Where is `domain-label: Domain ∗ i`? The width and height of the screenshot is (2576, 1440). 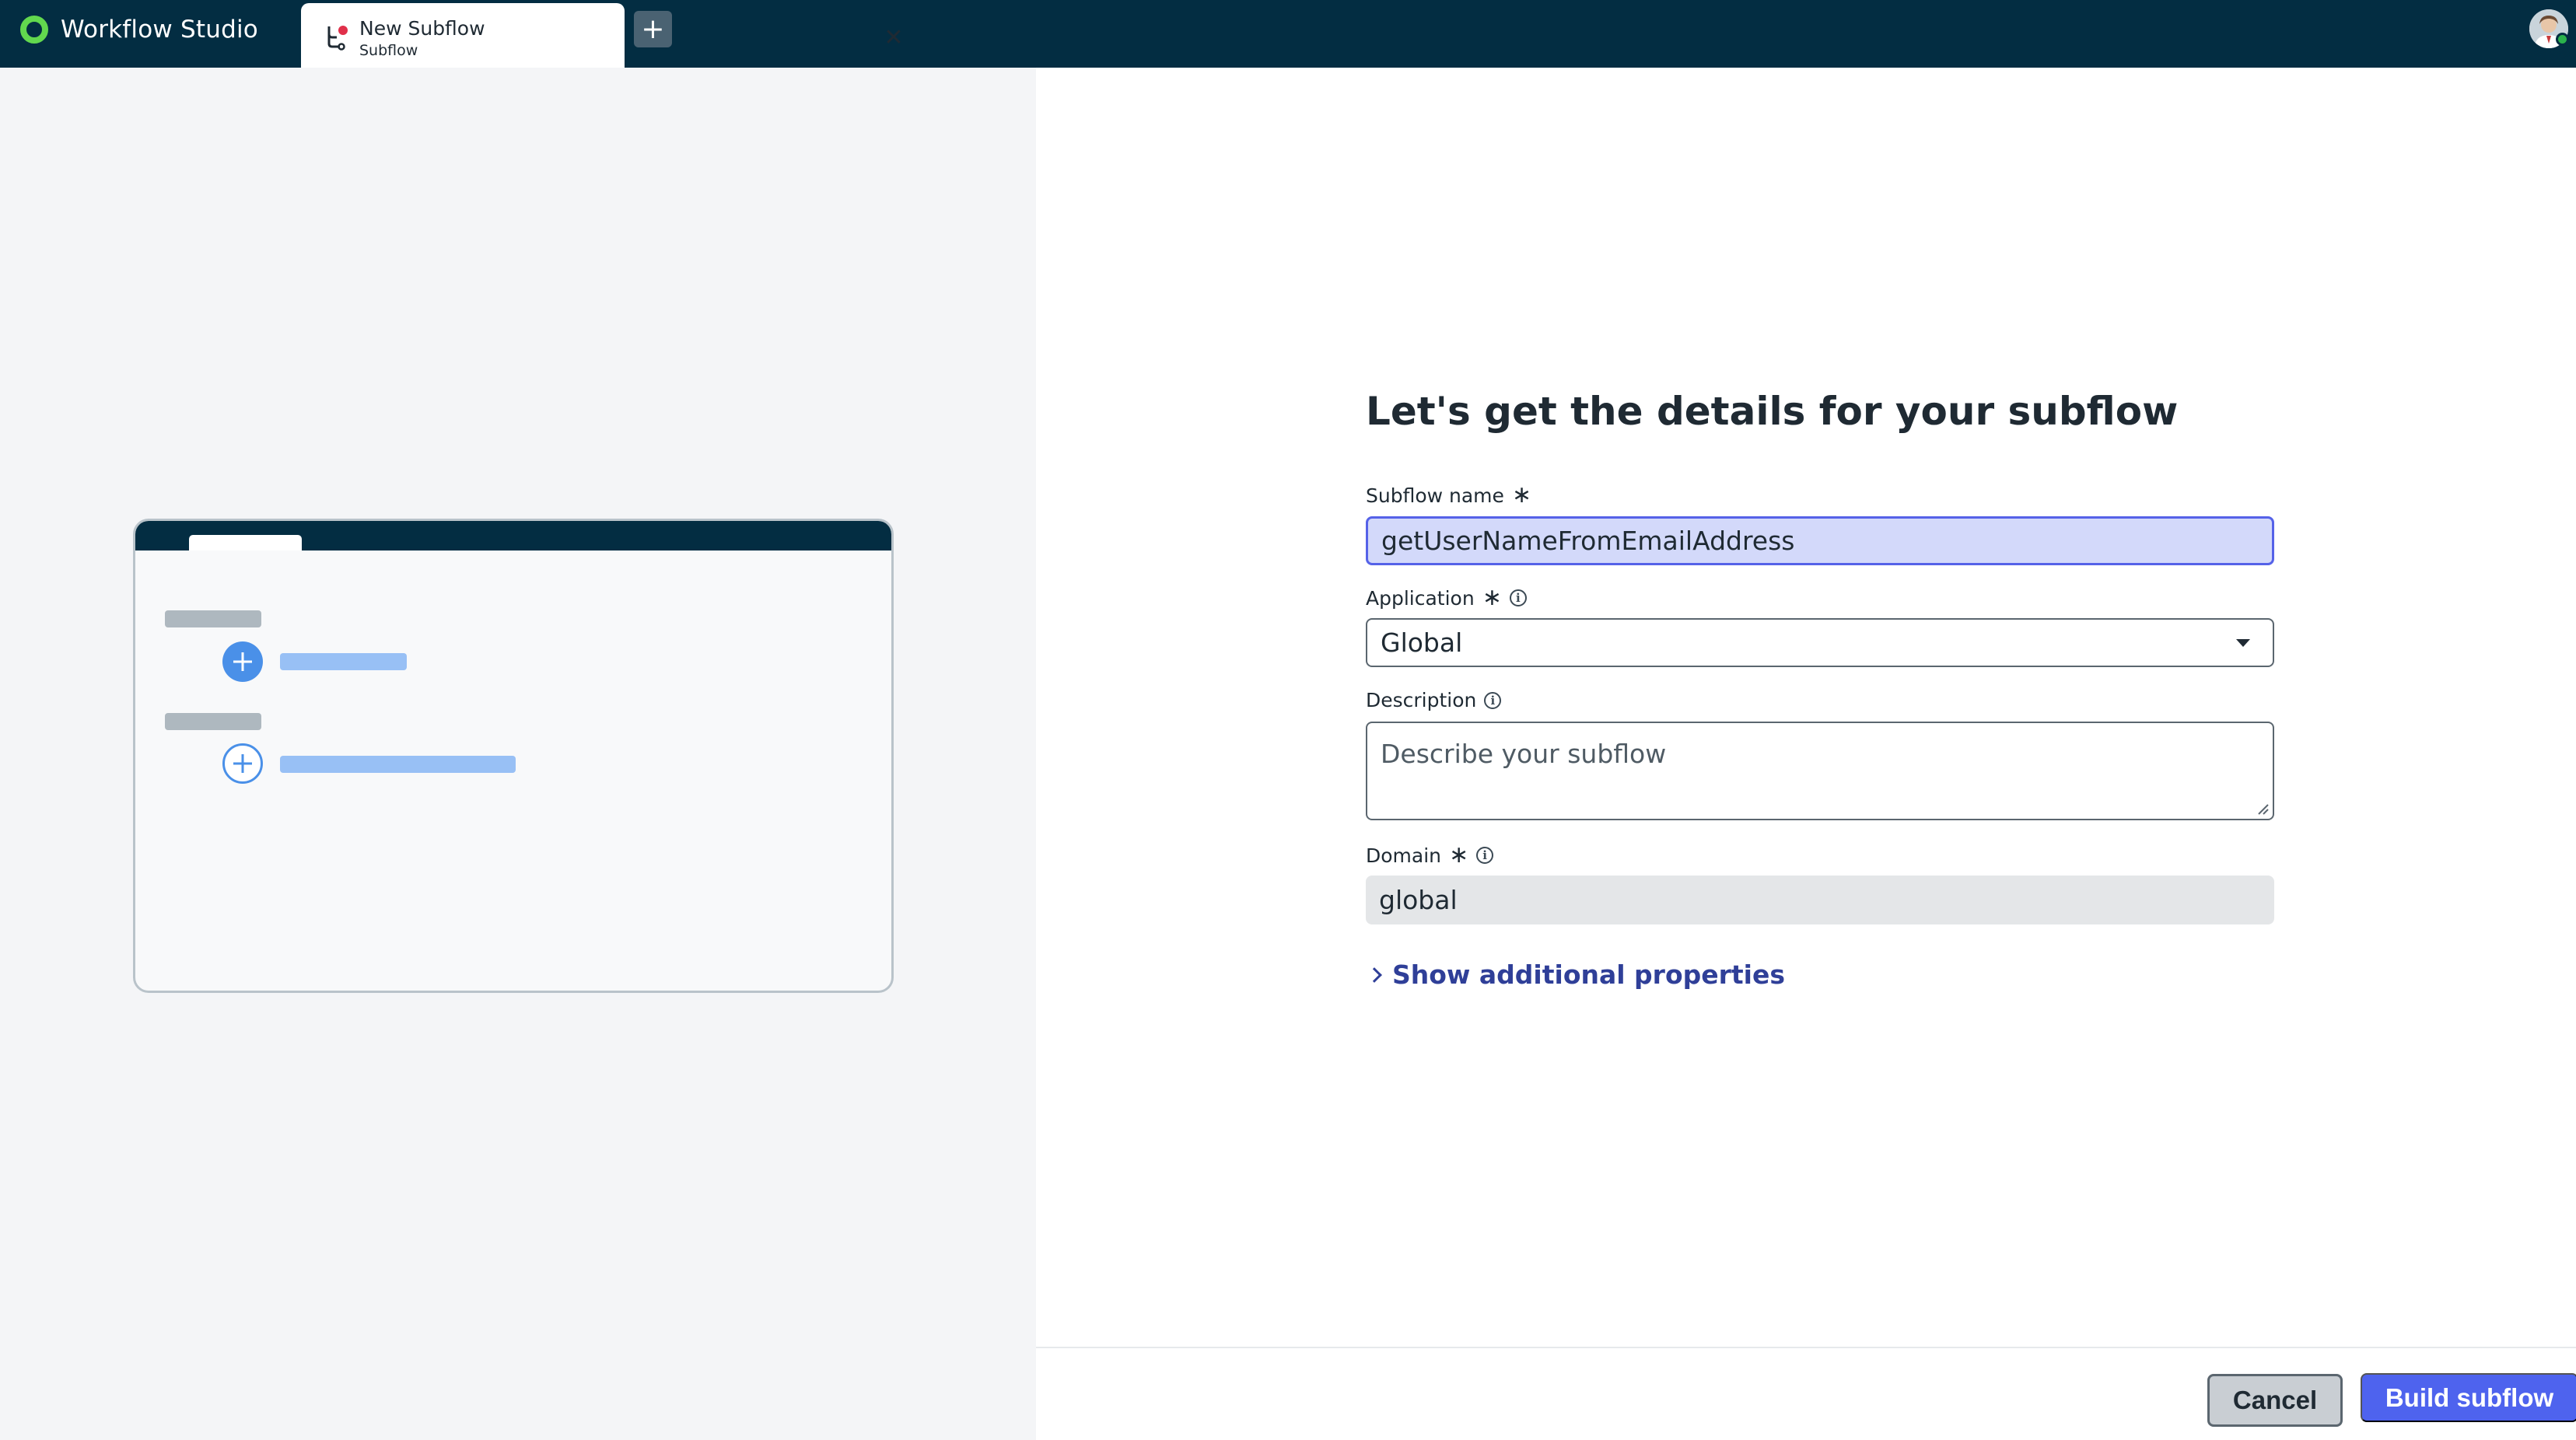
domain-label: Domain ∗ i is located at coordinates (1430, 855).